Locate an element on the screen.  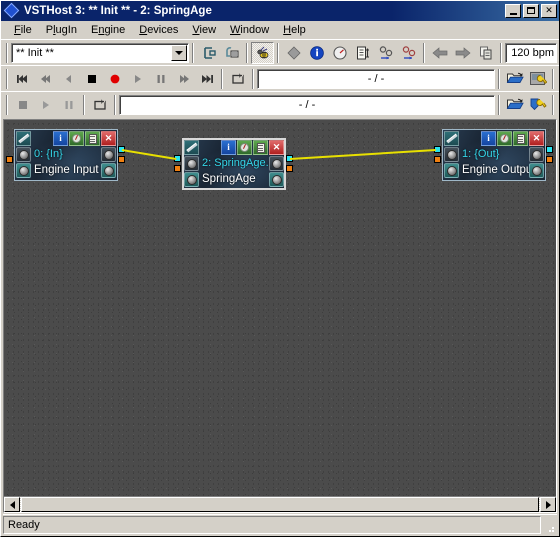
rewind-button is located at coordinates (45, 79).